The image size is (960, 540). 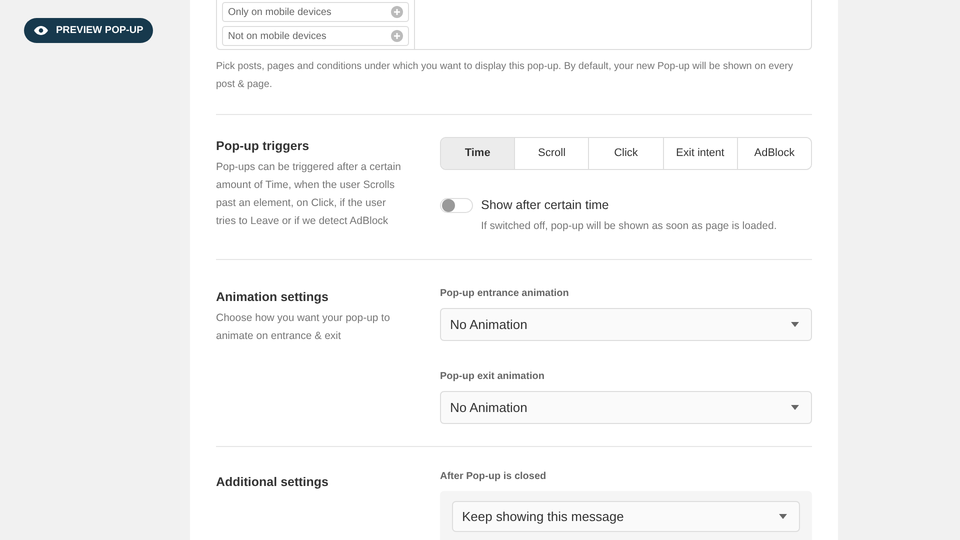 What do you see at coordinates (505, 293) in the screenshot?
I see `field-label: Pop-up entrance animation` at bounding box center [505, 293].